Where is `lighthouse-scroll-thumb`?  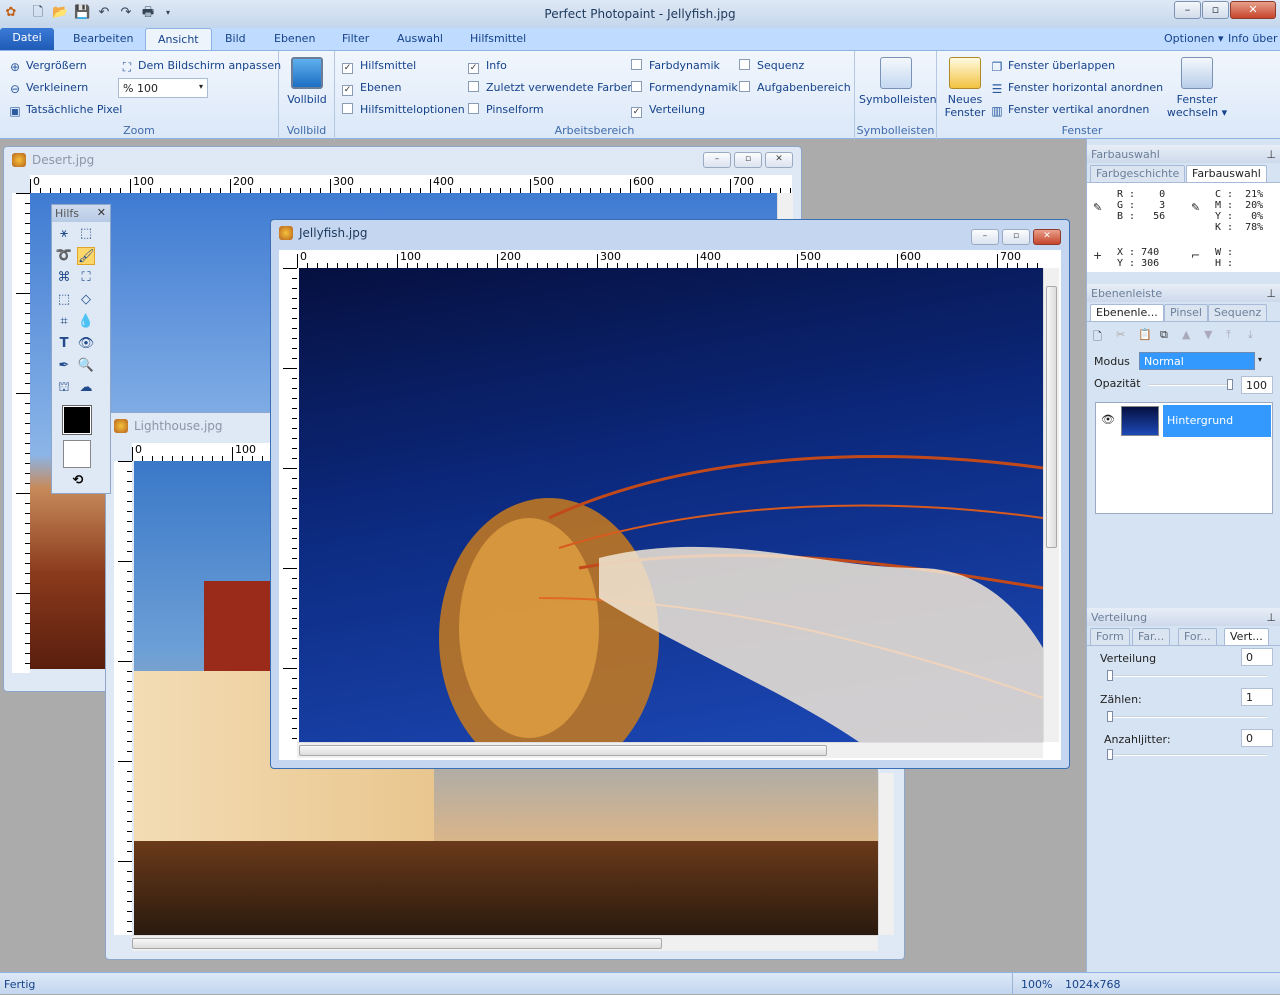
lighthouse-scroll-thumb is located at coordinates (397, 943).